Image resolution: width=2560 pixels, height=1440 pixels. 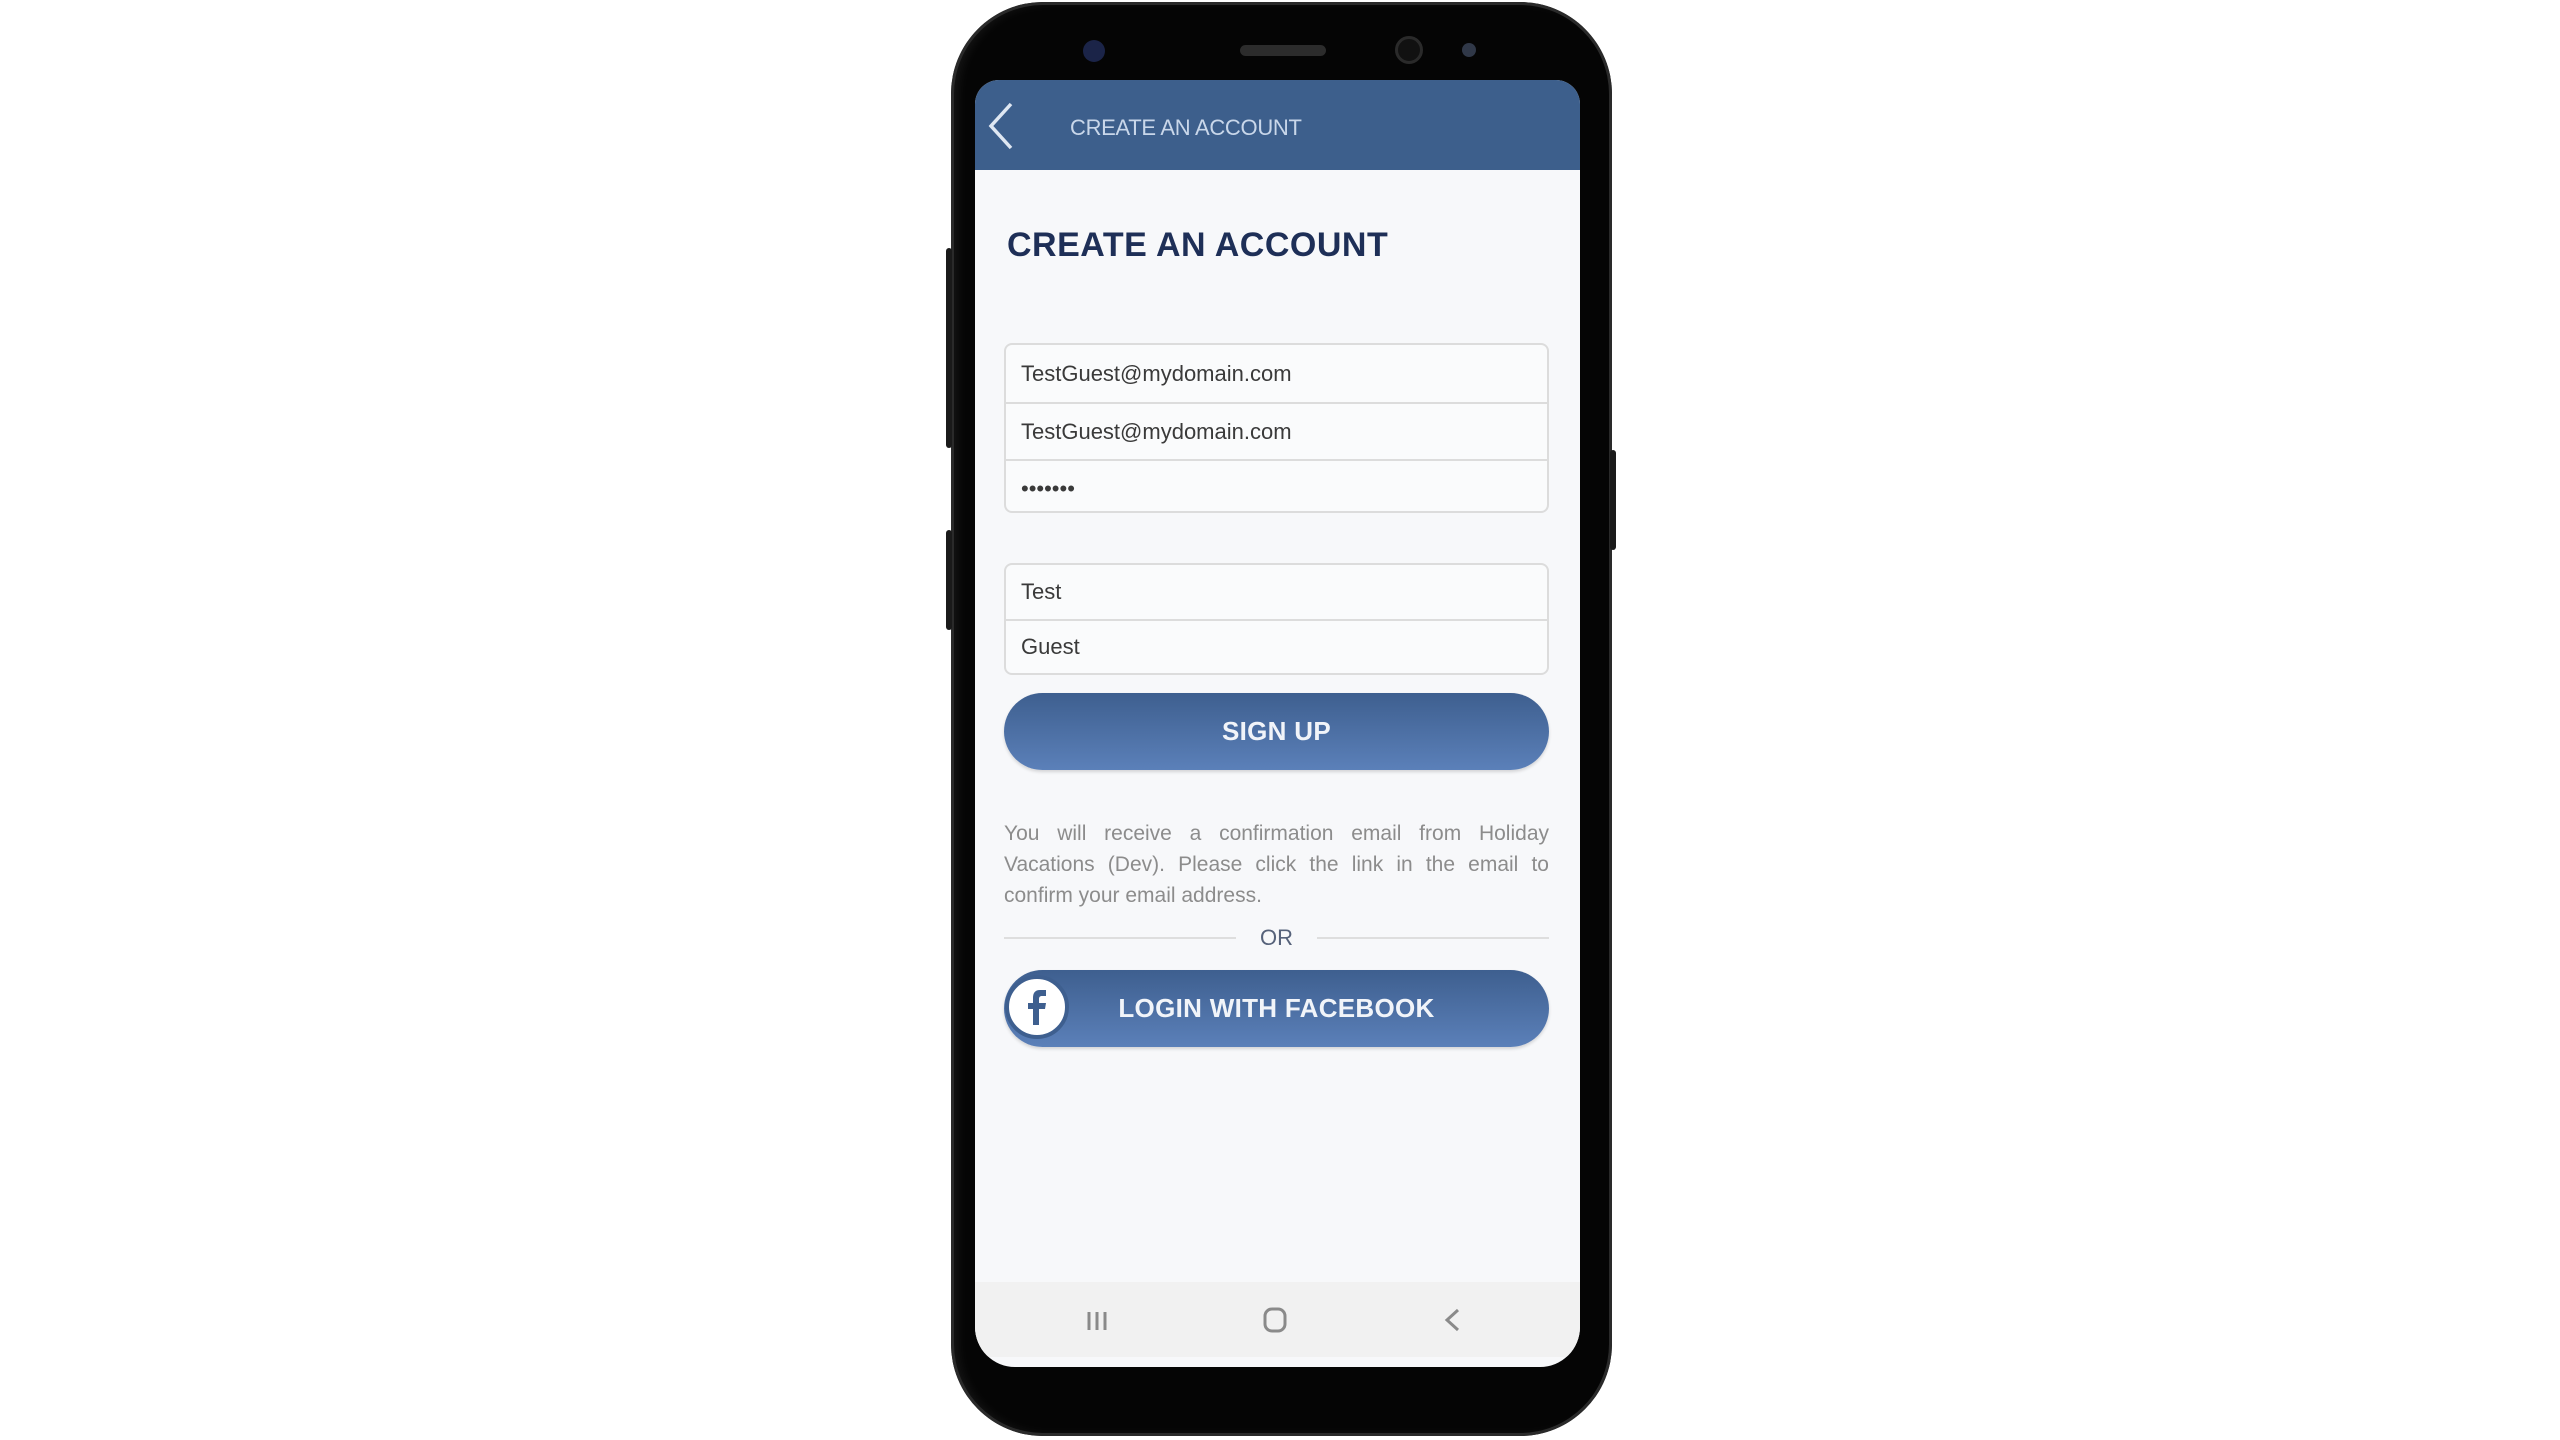 I want to click on facebook-icon, so click(x=1037, y=1007).